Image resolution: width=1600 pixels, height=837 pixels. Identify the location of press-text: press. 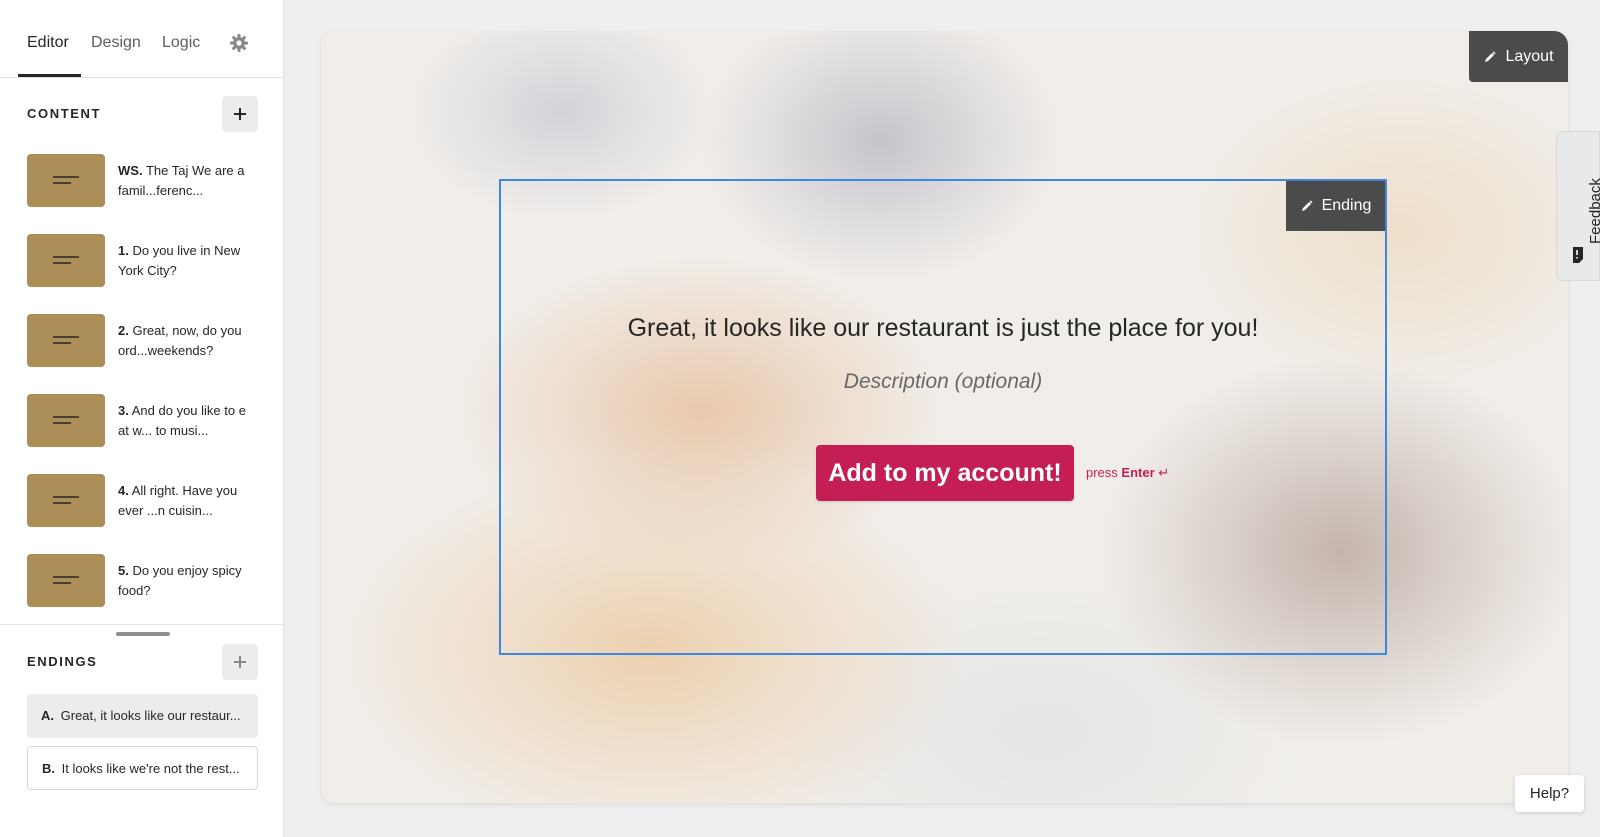
(1102, 472).